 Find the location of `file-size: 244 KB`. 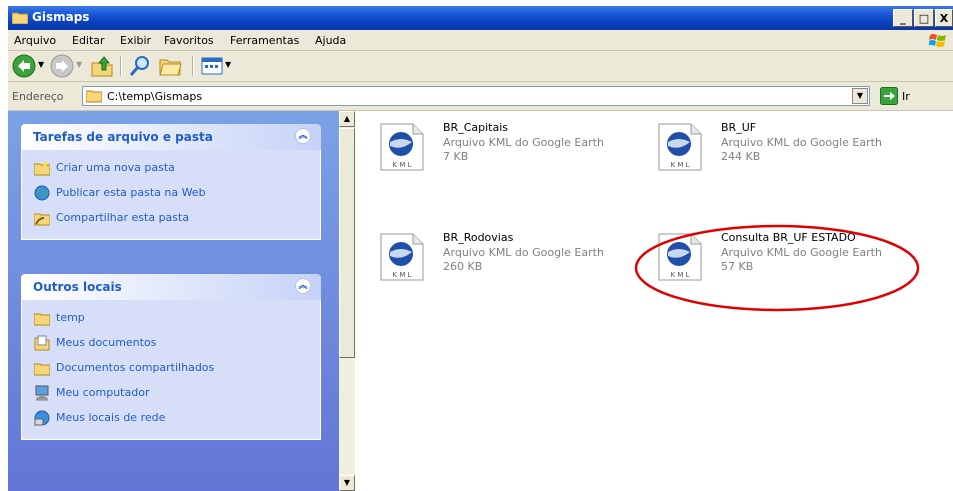

file-size: 244 KB is located at coordinates (741, 156).